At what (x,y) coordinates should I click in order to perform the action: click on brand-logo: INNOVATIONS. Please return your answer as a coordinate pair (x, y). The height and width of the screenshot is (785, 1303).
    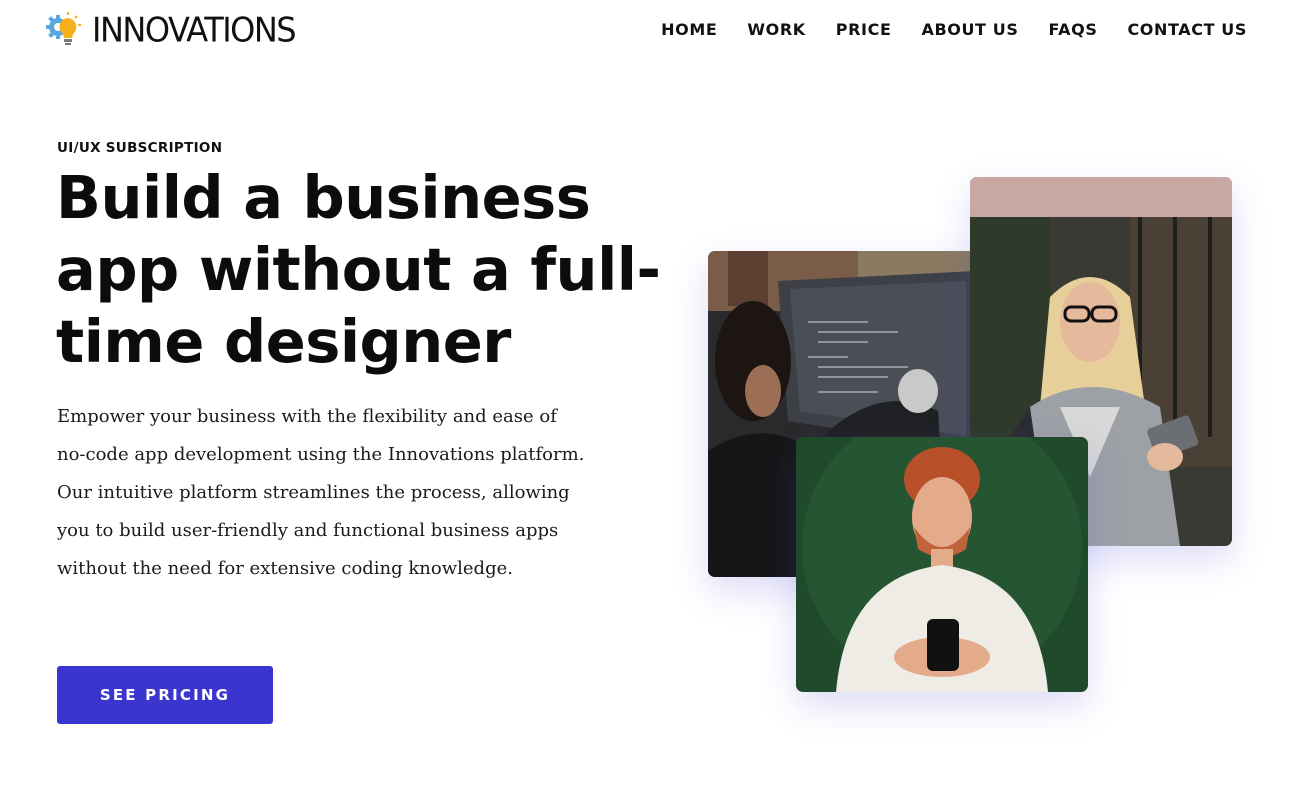
    Looking at the image, I should click on (171, 30).